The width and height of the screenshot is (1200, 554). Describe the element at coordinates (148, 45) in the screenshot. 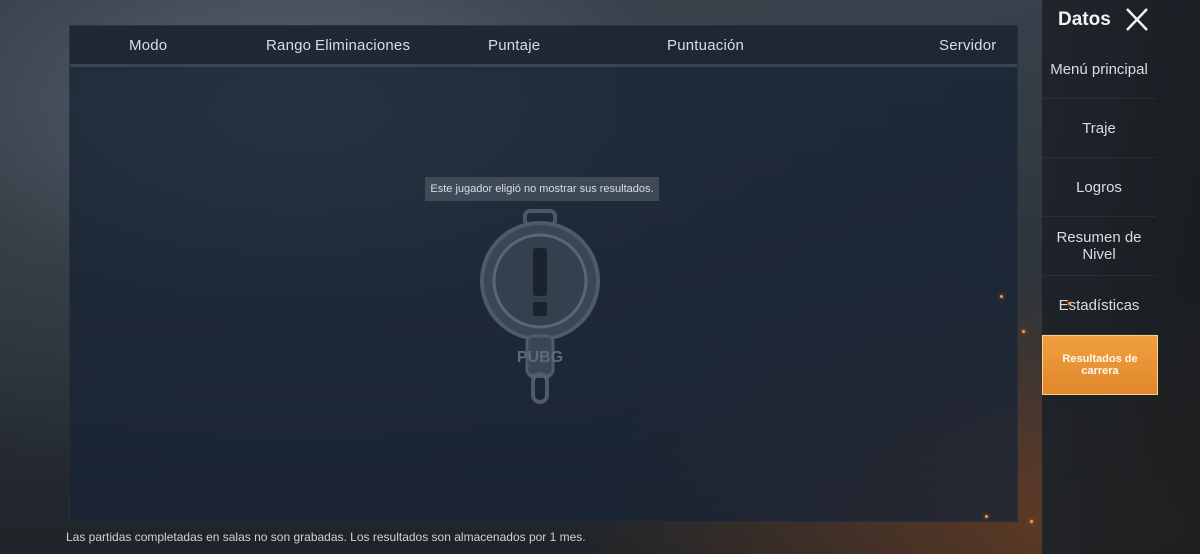

I see `column-header-mode: Modo` at that location.